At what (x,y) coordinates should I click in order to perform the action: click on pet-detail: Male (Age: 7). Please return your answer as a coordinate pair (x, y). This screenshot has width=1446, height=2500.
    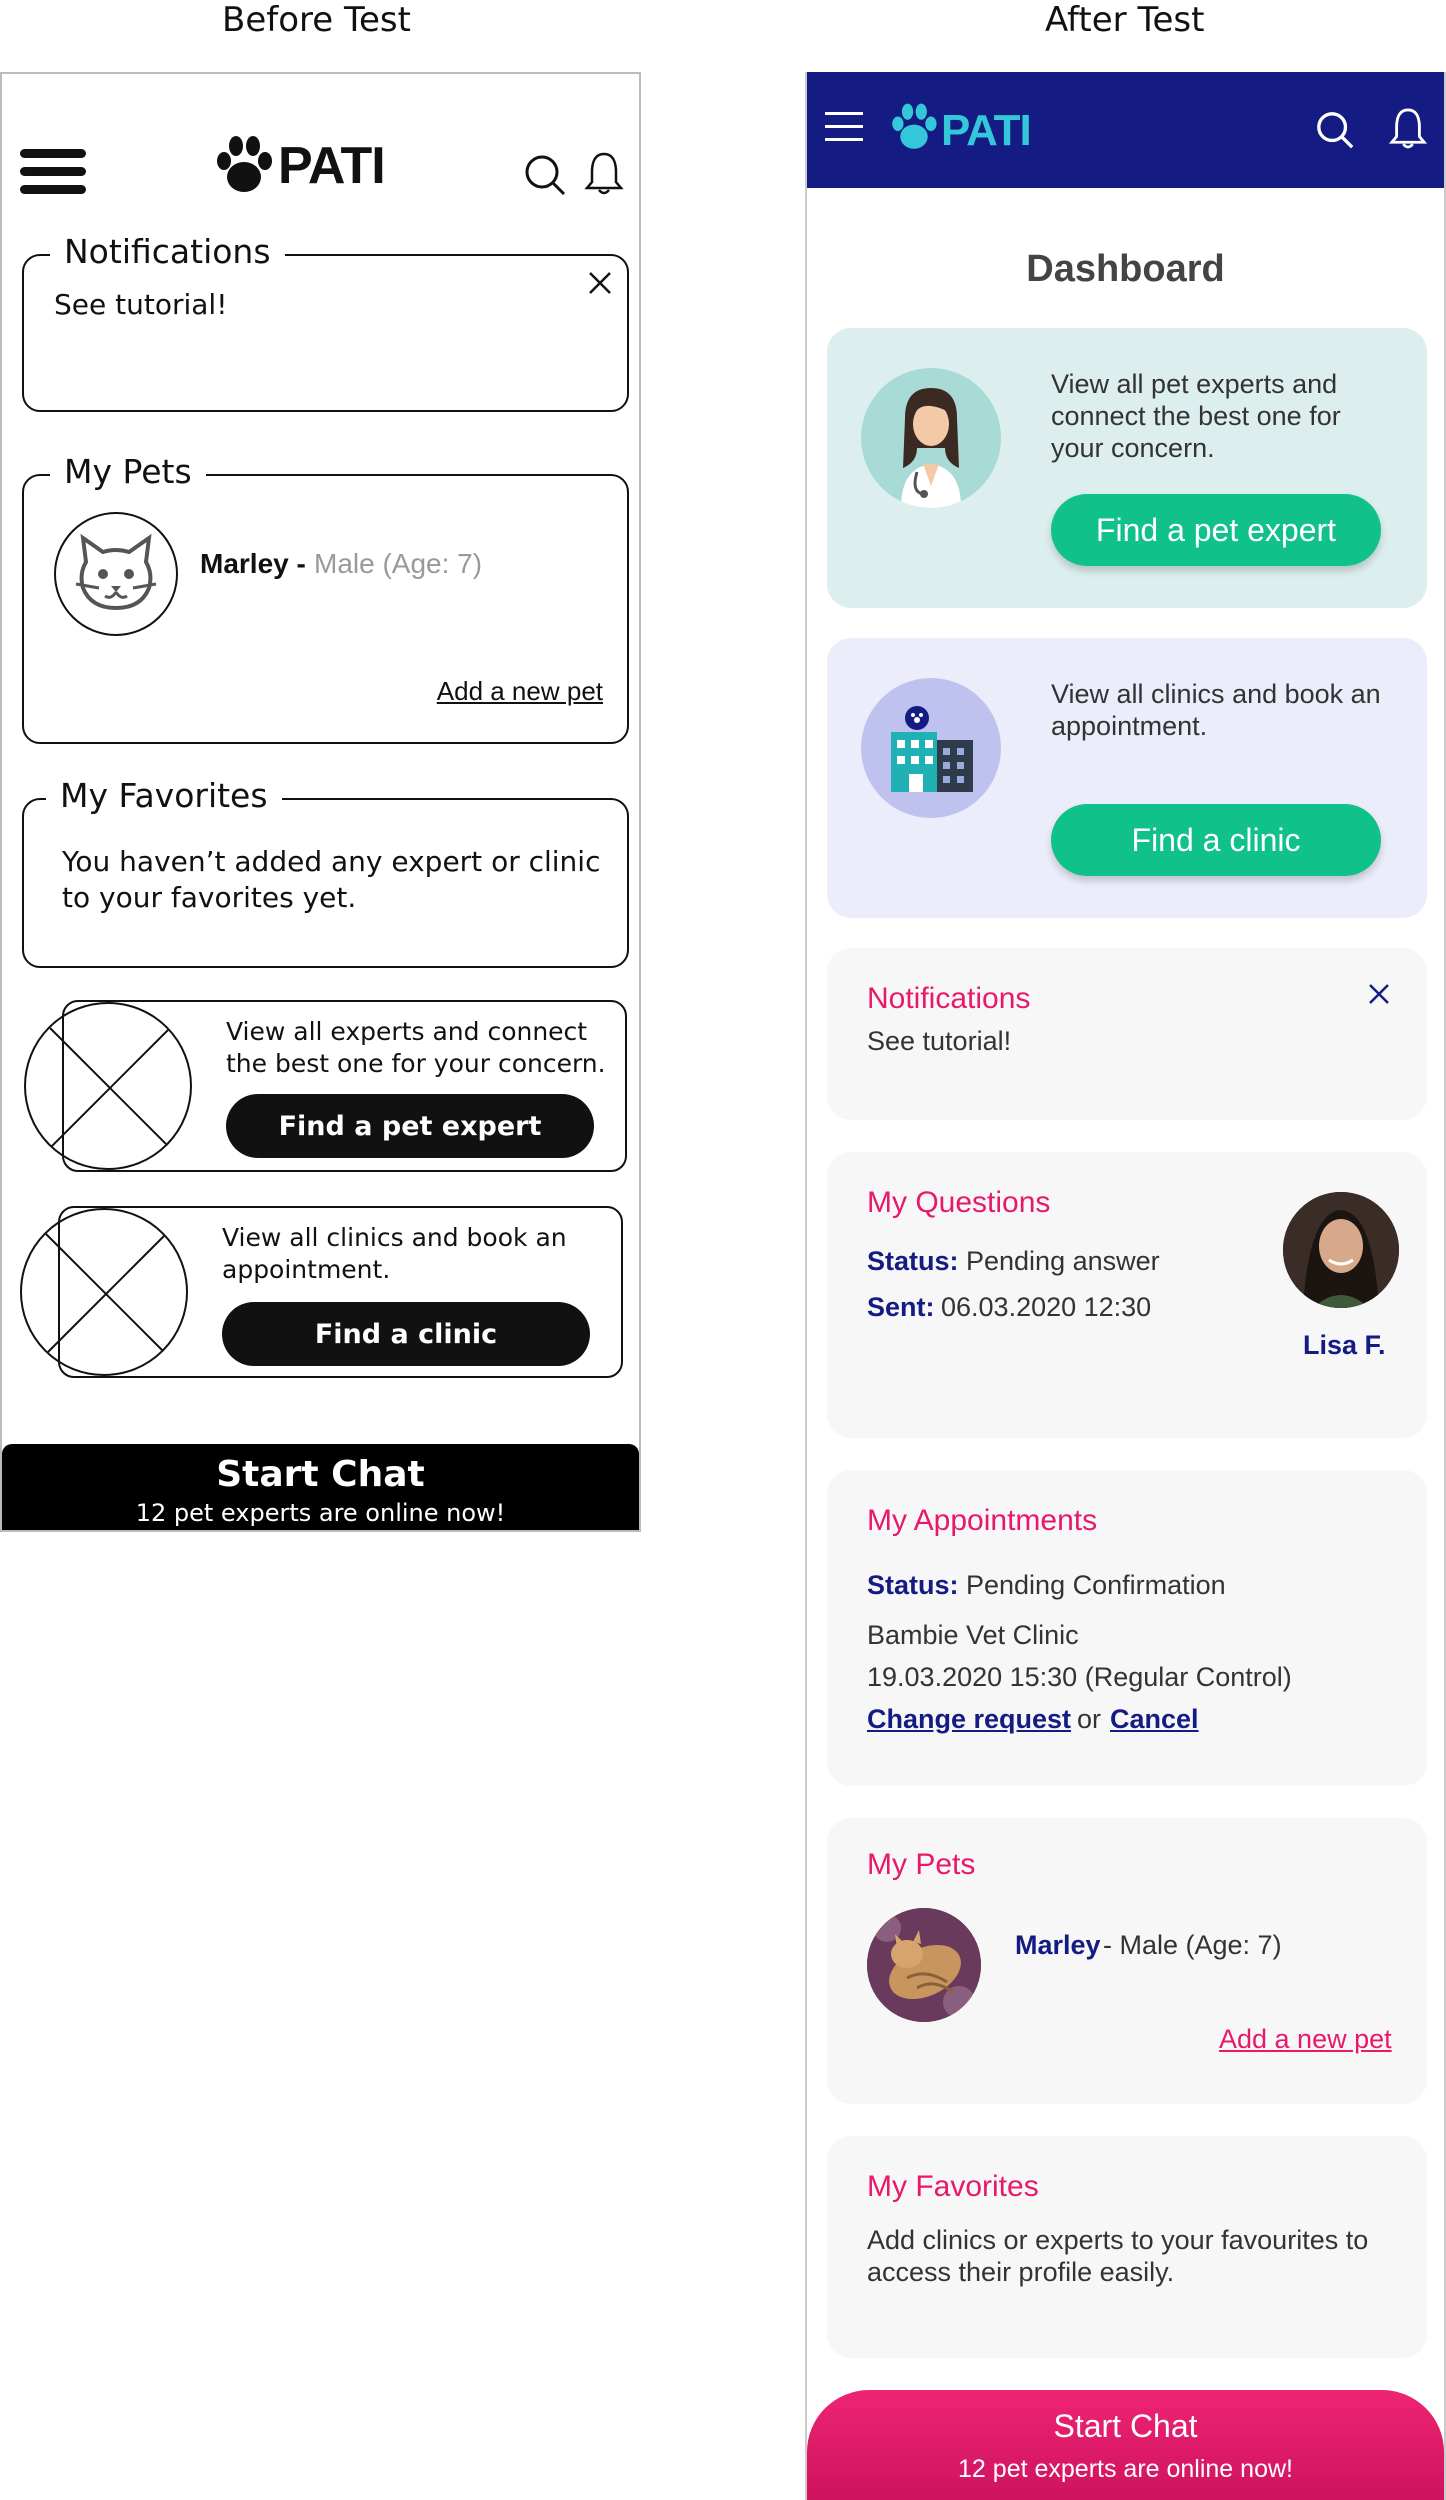
    Looking at the image, I should click on (398, 563).